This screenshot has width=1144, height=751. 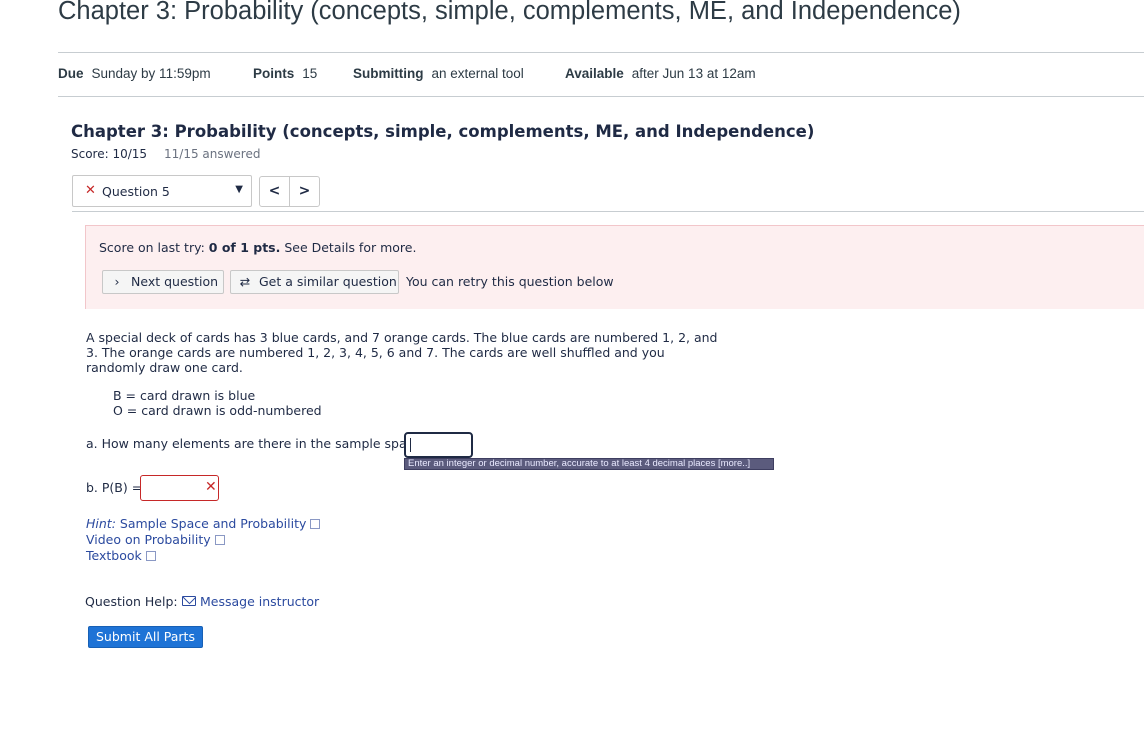 I want to click on score-value: 10/15, so click(x=130, y=154).